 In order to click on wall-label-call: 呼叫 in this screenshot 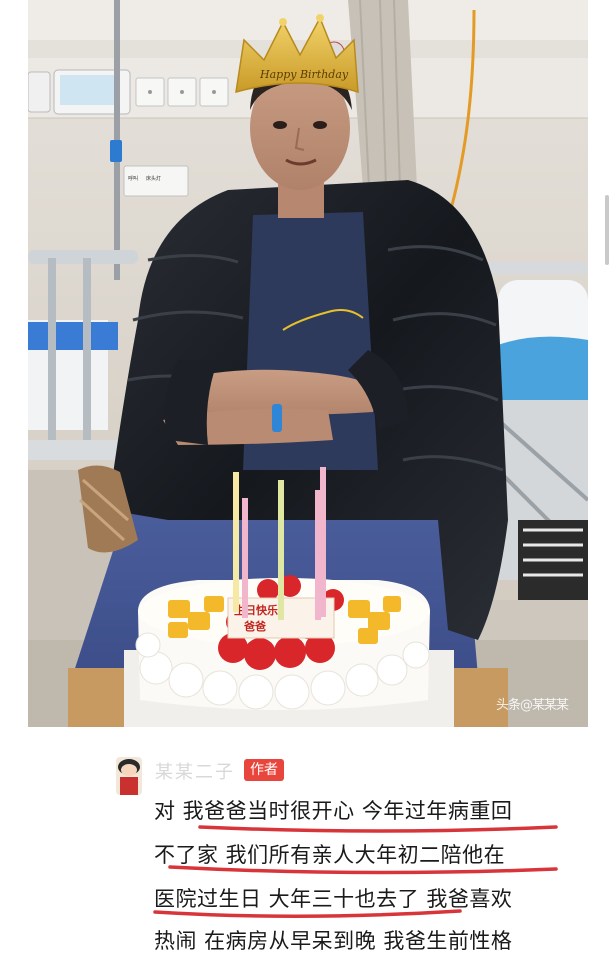, I will do `click(133, 178)`.